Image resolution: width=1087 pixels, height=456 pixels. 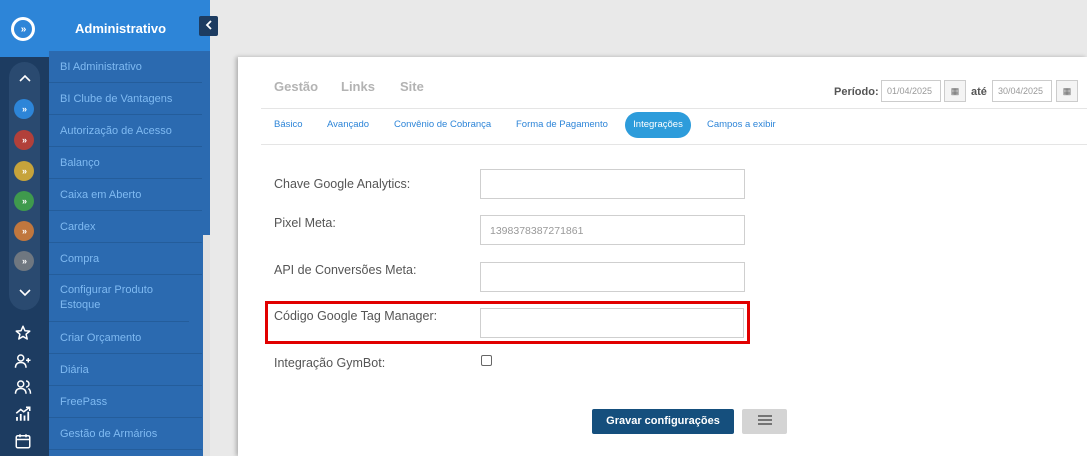 I want to click on save-button: Gravar configurações, so click(x=663, y=421).